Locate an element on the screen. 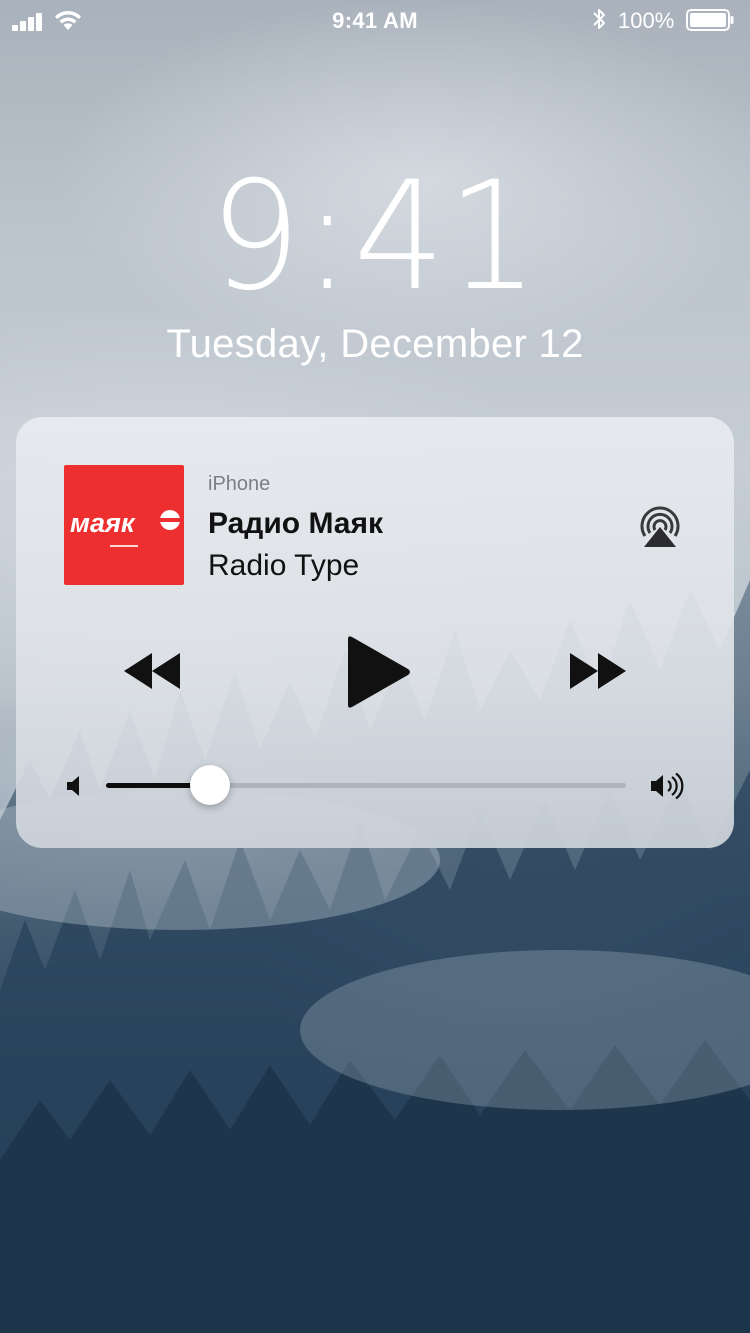 The width and height of the screenshot is (750, 1333). status-bar: 9:41 AM 100% is located at coordinates (375, 21).